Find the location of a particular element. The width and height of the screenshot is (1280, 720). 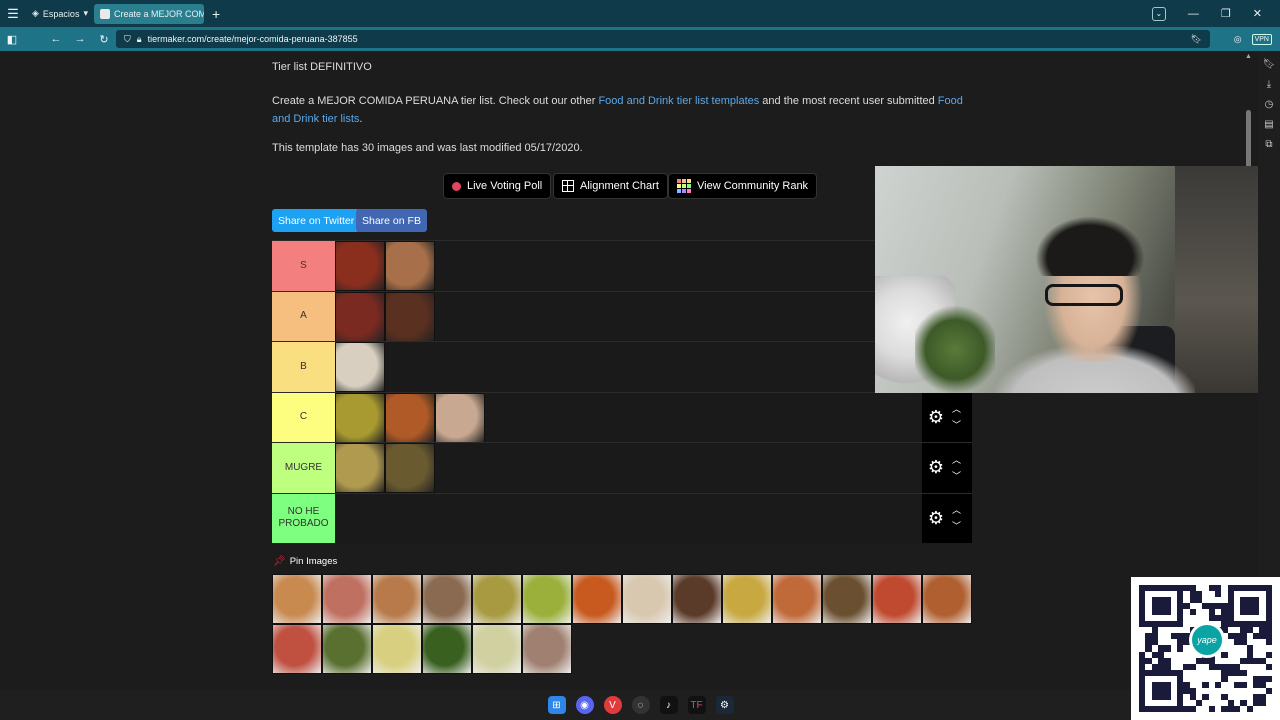

scrollbar-thumb is located at coordinates (1248, 140).